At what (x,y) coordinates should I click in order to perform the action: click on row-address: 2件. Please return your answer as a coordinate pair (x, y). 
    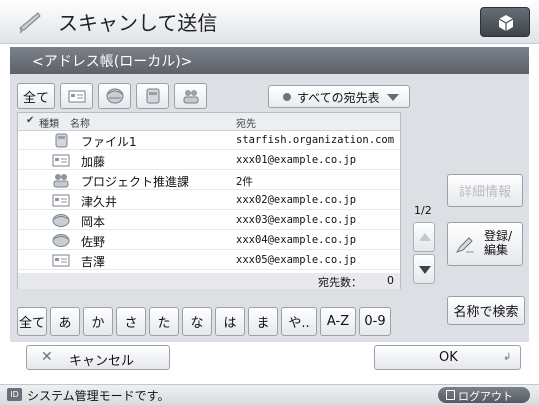
    Looking at the image, I should click on (244, 182).